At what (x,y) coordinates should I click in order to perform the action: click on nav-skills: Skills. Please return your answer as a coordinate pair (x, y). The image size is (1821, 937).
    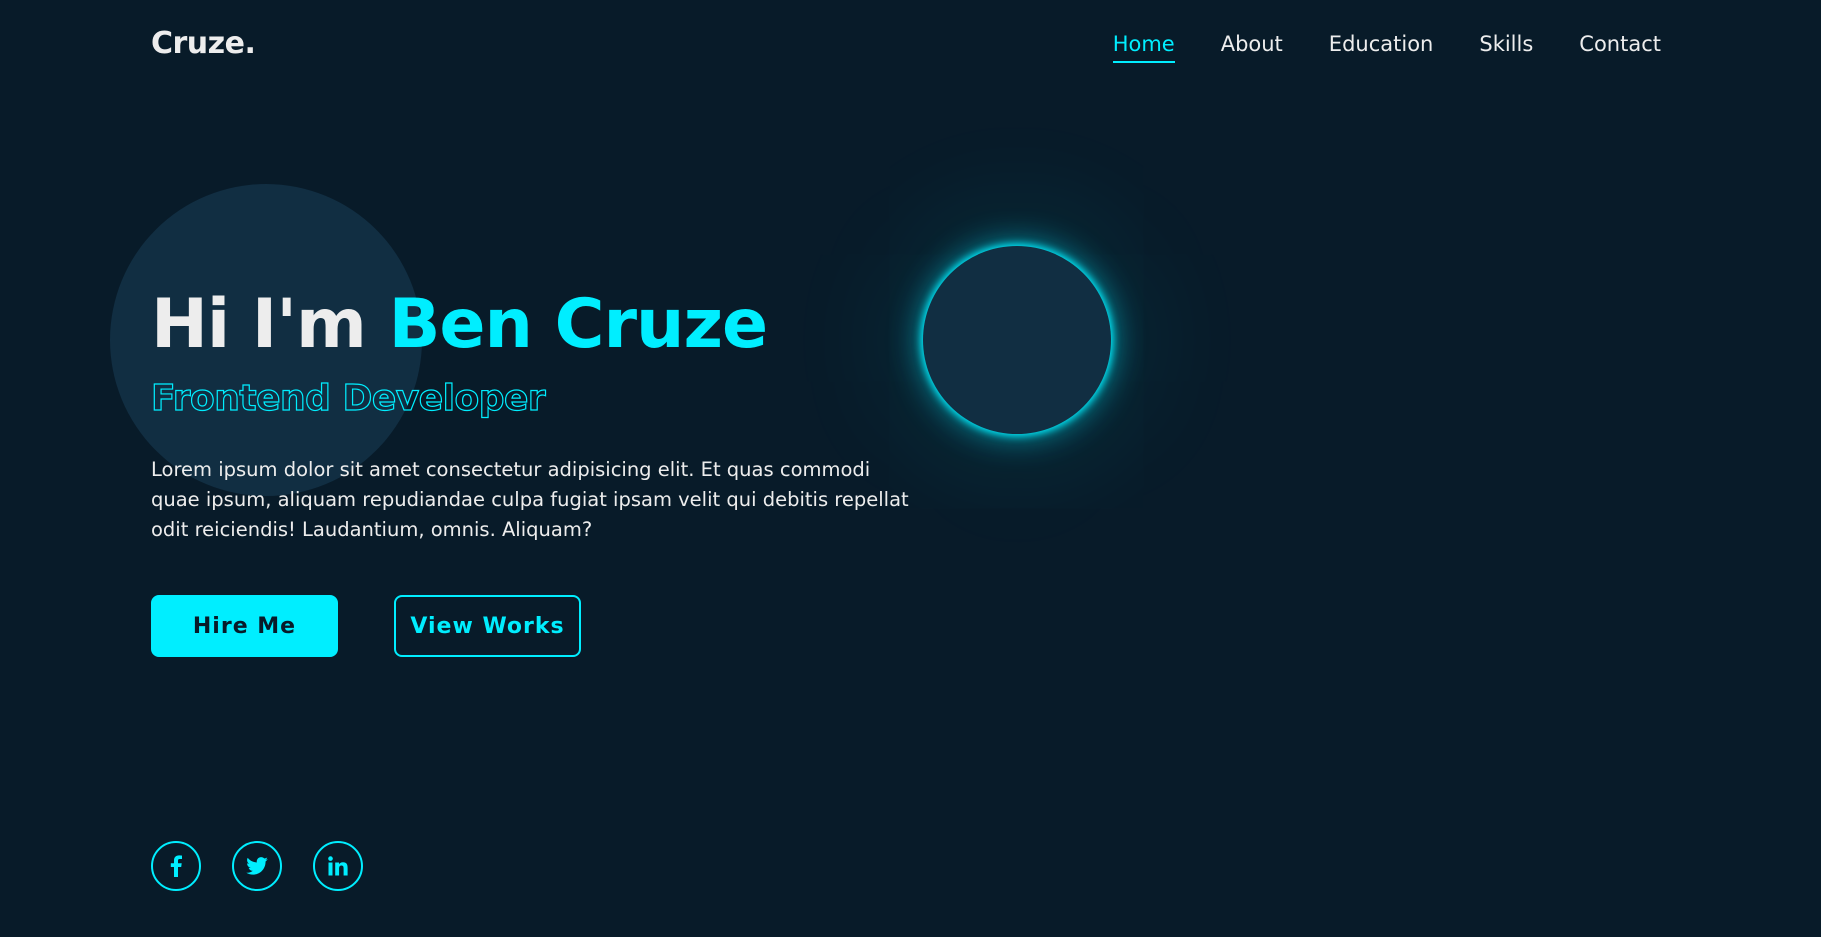
    Looking at the image, I should click on (1506, 44).